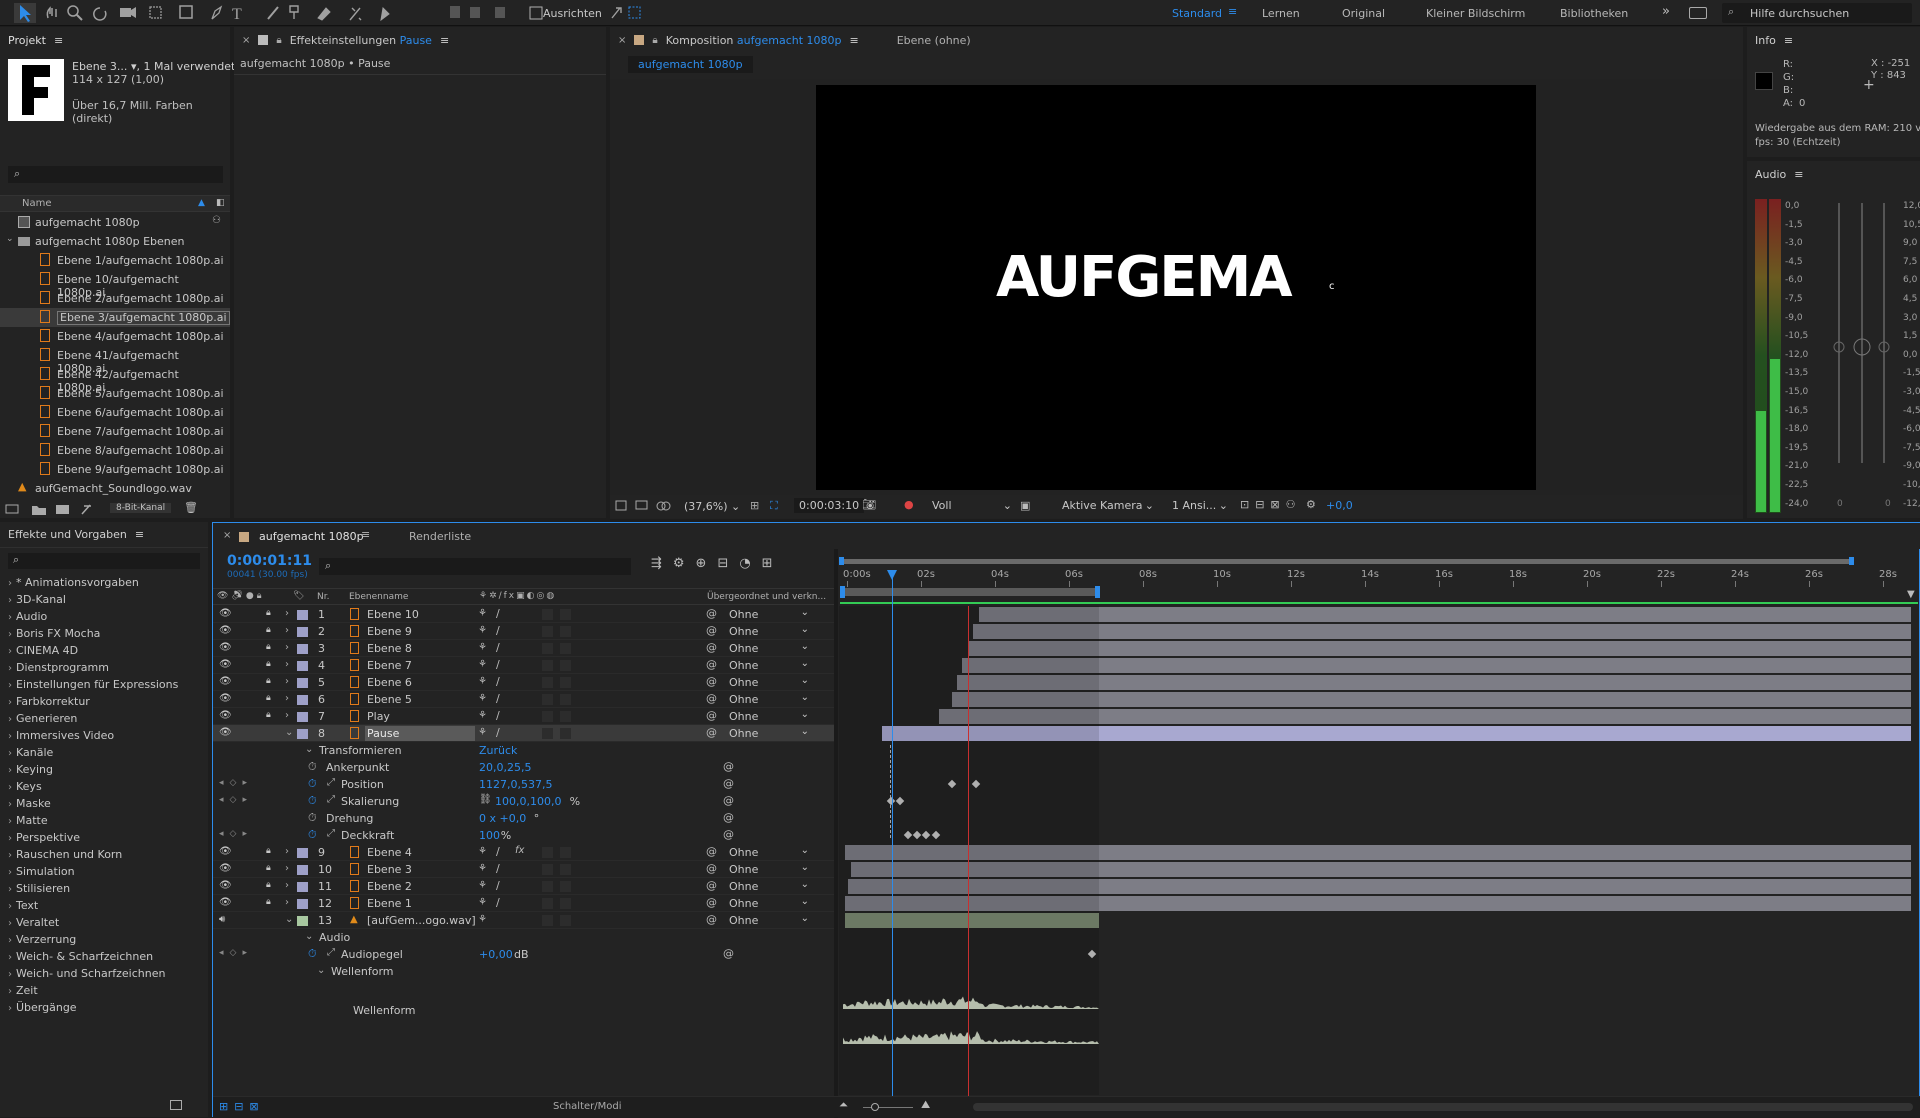  Describe the element at coordinates (523, 750) in the screenshot. I see `property-row: ⌄ Transformieren Zurück` at that location.